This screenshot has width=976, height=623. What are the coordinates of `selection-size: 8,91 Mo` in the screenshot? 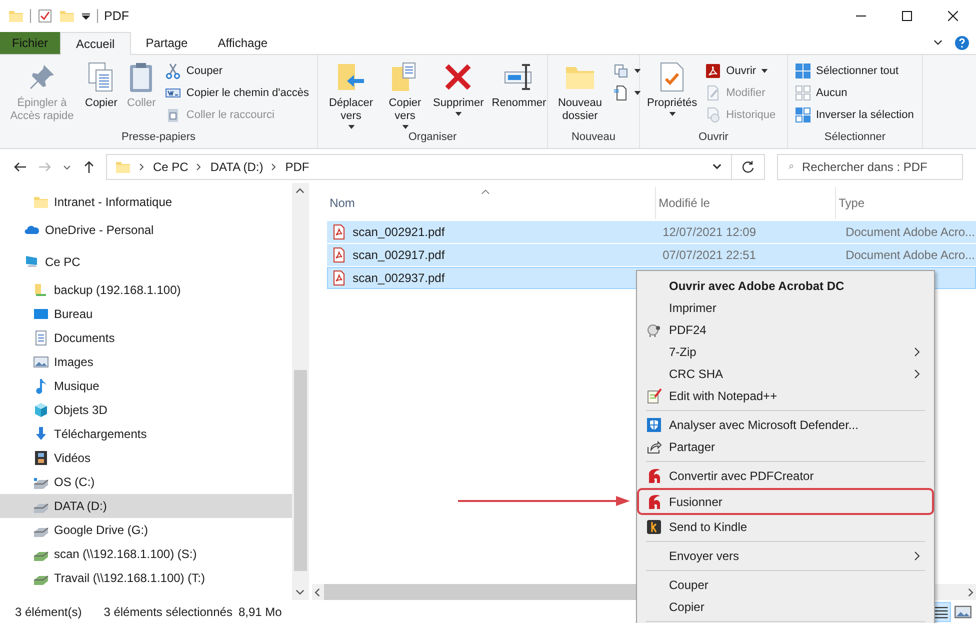 It's located at (260, 611).